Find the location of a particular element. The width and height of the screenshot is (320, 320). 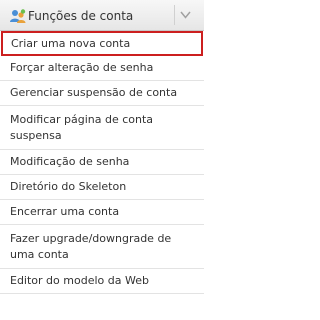

menu-item-label: Gerenciar suspensão de conta is located at coordinates (94, 92).